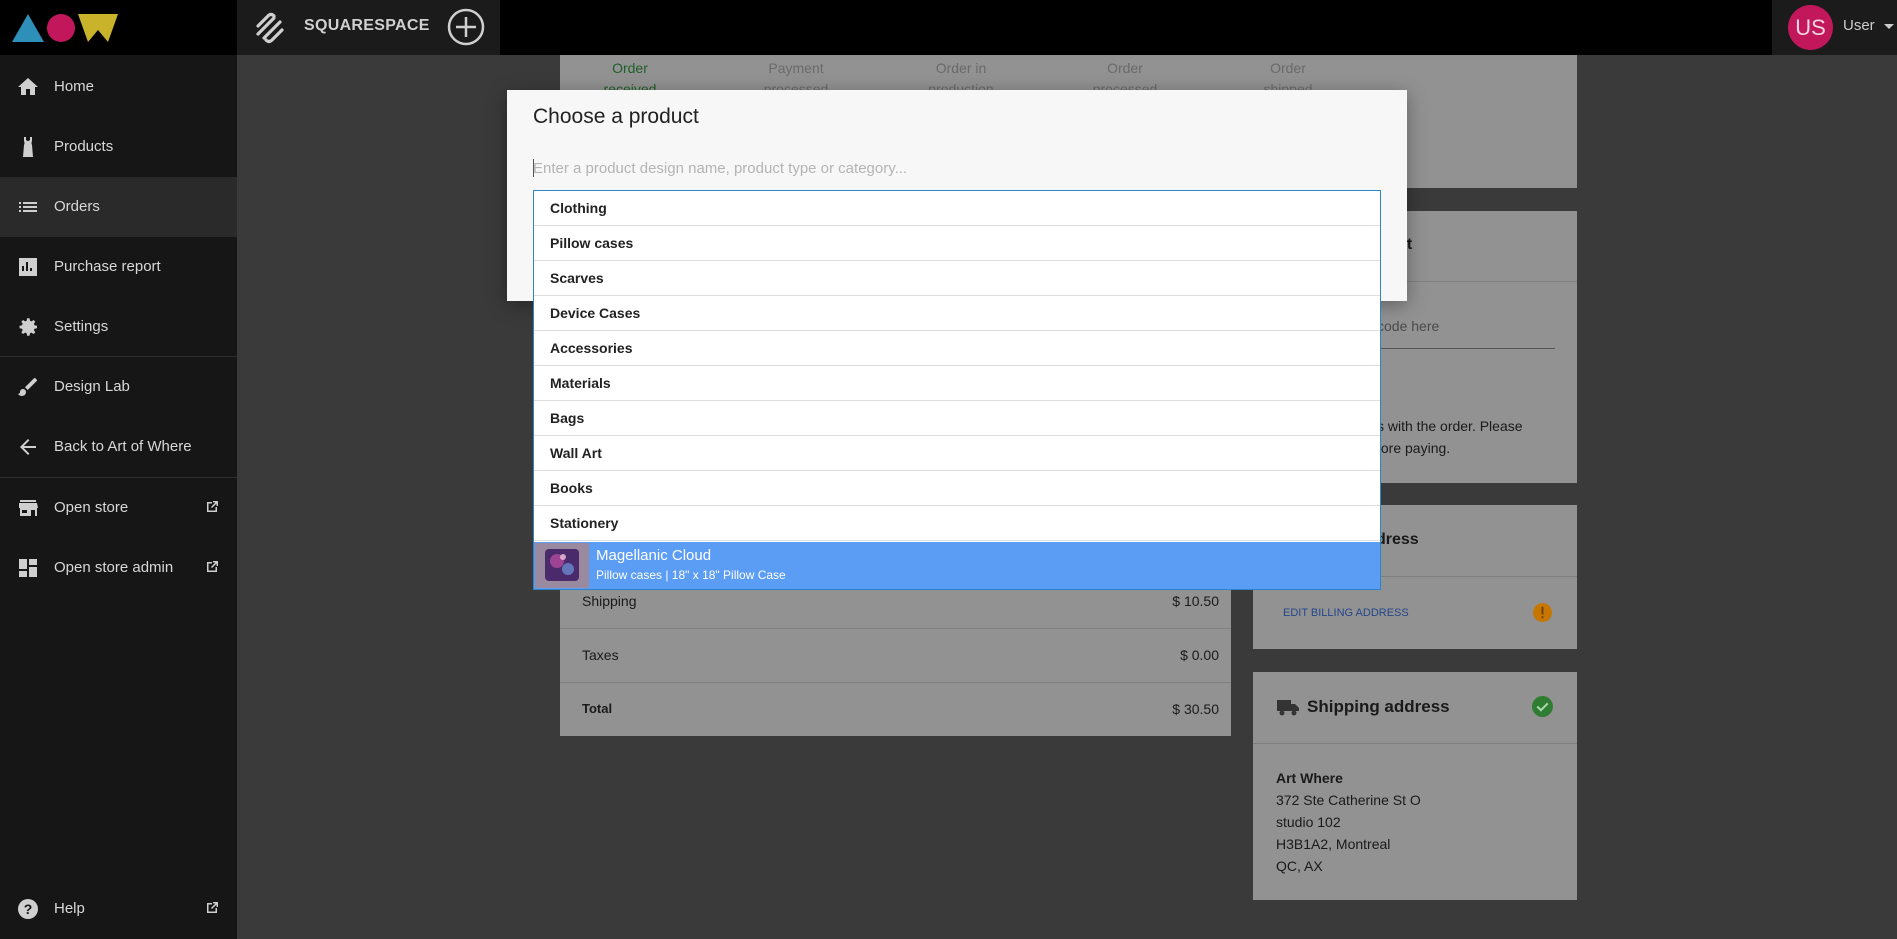 The height and width of the screenshot is (939, 1897). I want to click on text-cursor, so click(533, 168).